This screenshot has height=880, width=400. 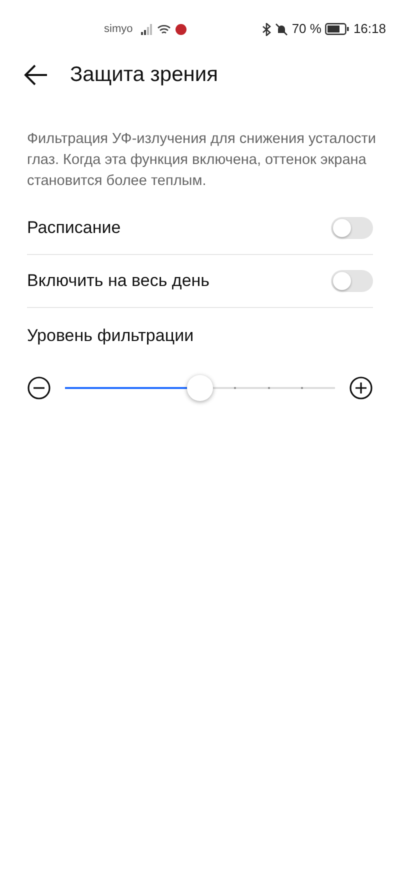 I want to click on clock: 16:18, so click(x=369, y=29).